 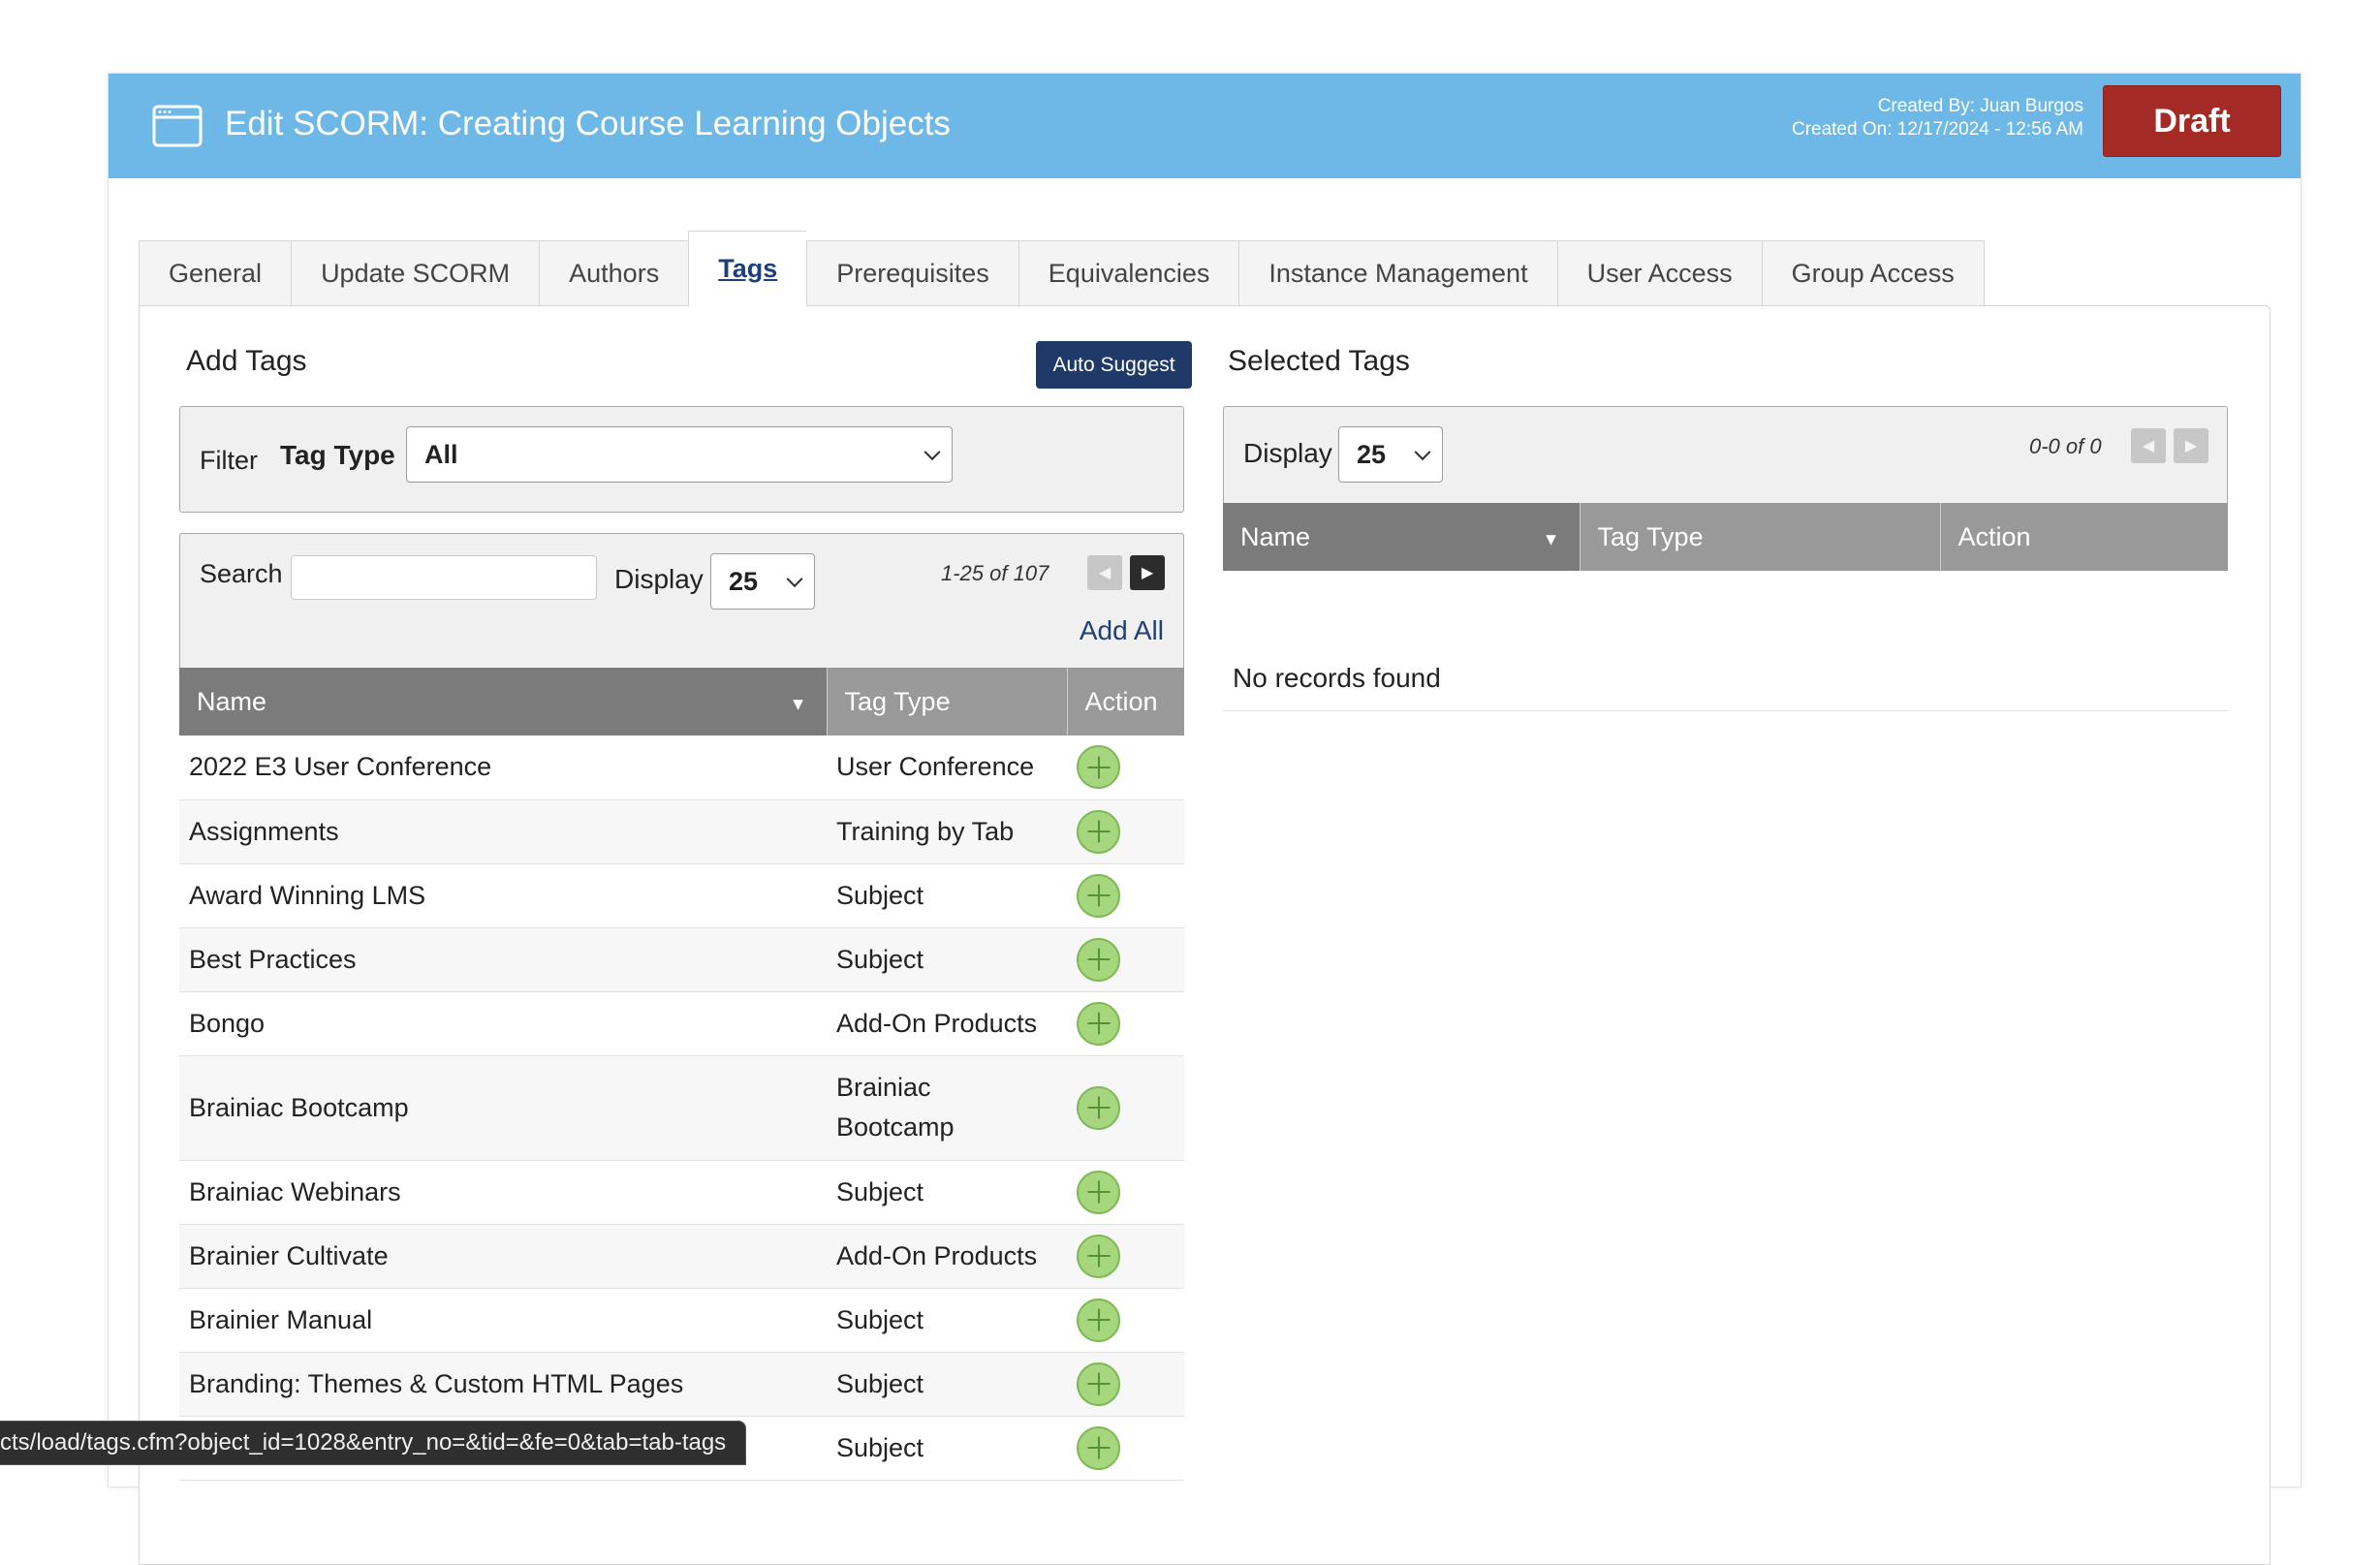 I want to click on draft-status-button: Draft, so click(x=2192, y=121).